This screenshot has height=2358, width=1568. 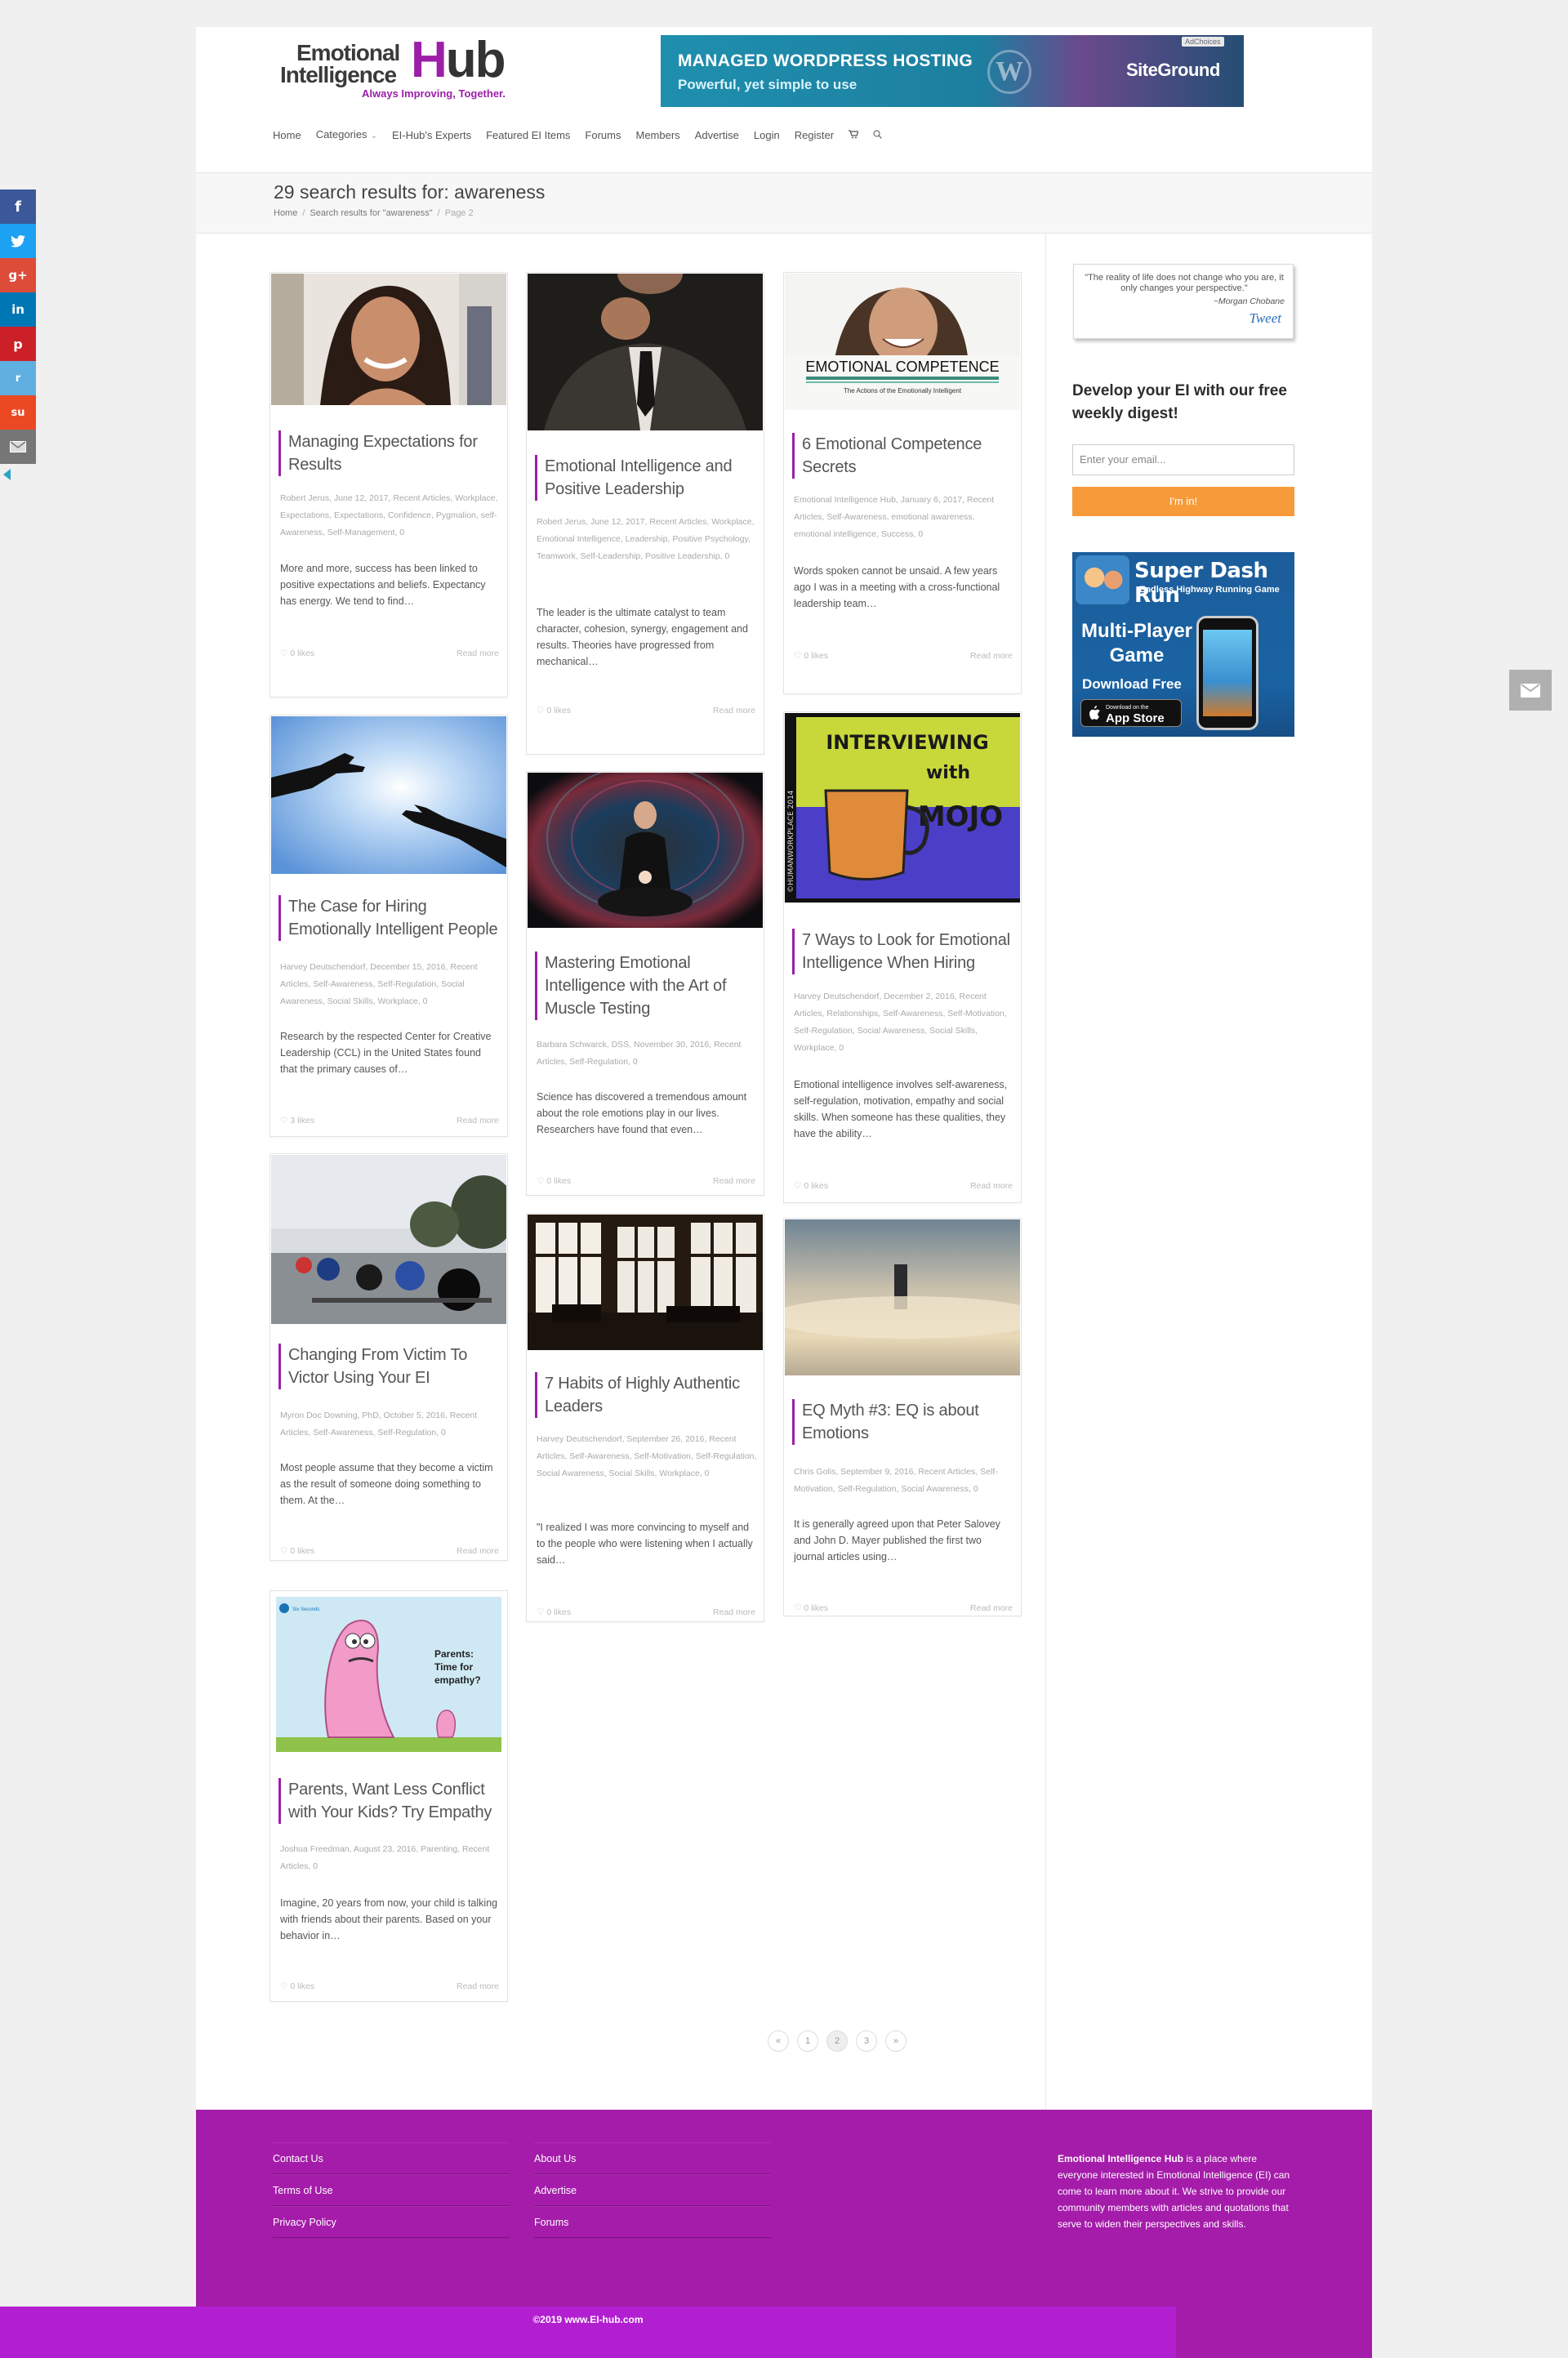 I want to click on page-title: 29 search results for: awareness, so click(x=410, y=192).